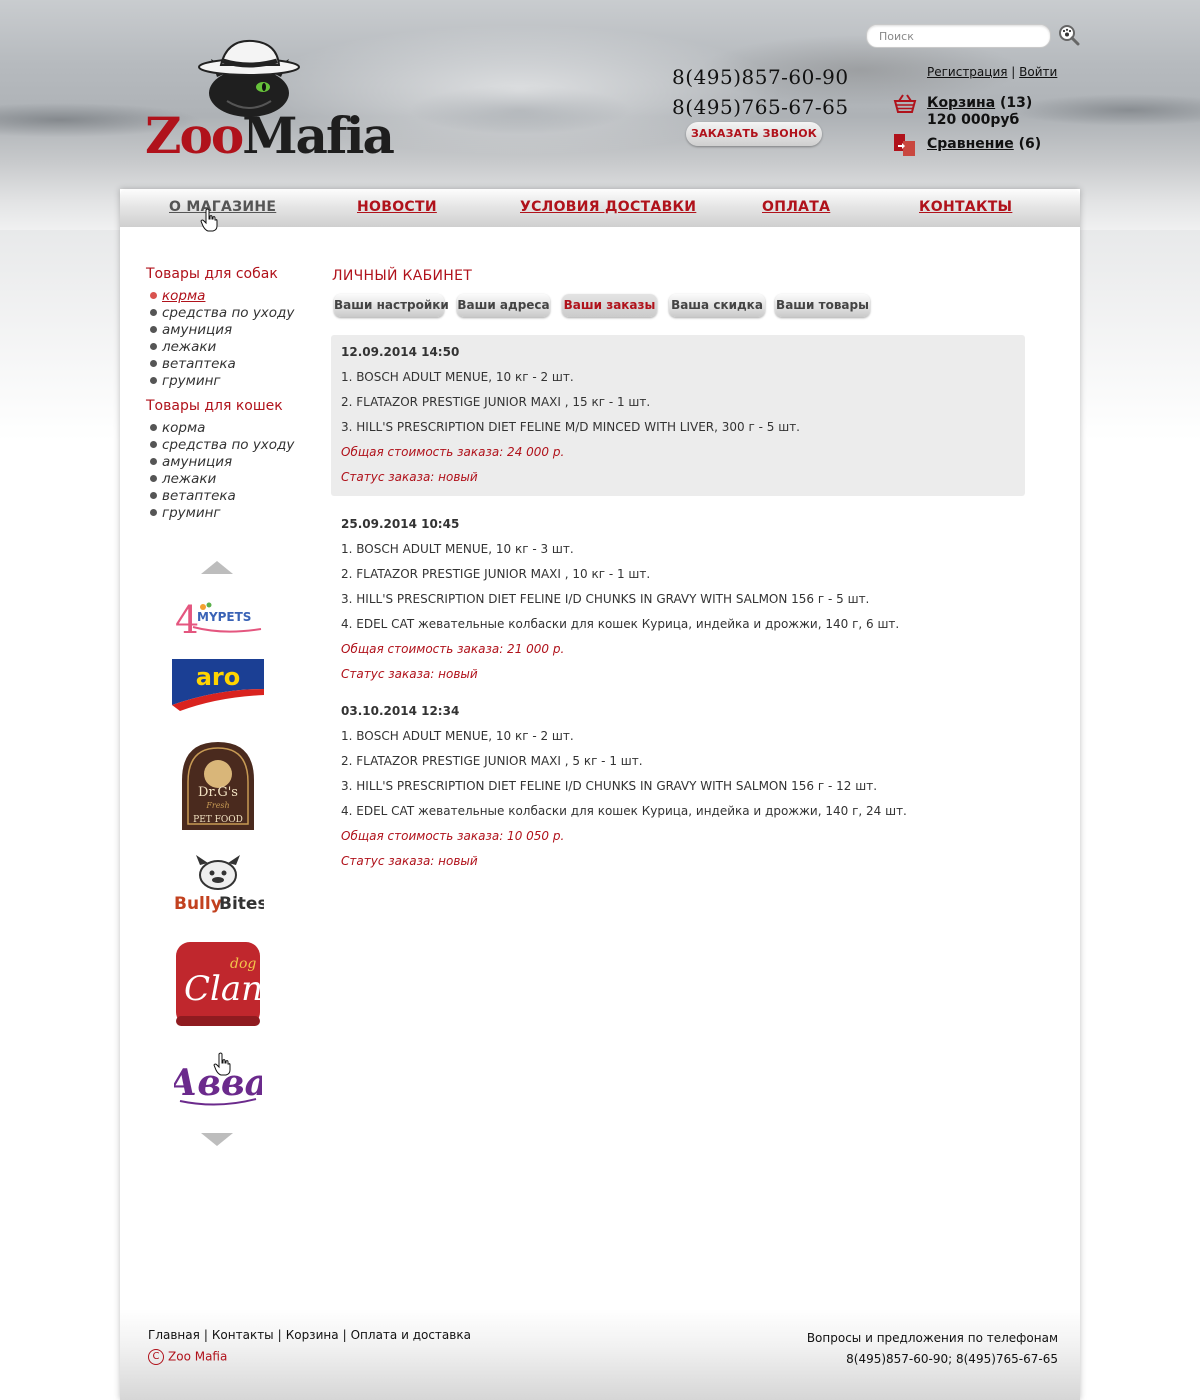 The height and width of the screenshot is (1400, 1200). I want to click on cats-item-care: средства по уходу, so click(222, 445).